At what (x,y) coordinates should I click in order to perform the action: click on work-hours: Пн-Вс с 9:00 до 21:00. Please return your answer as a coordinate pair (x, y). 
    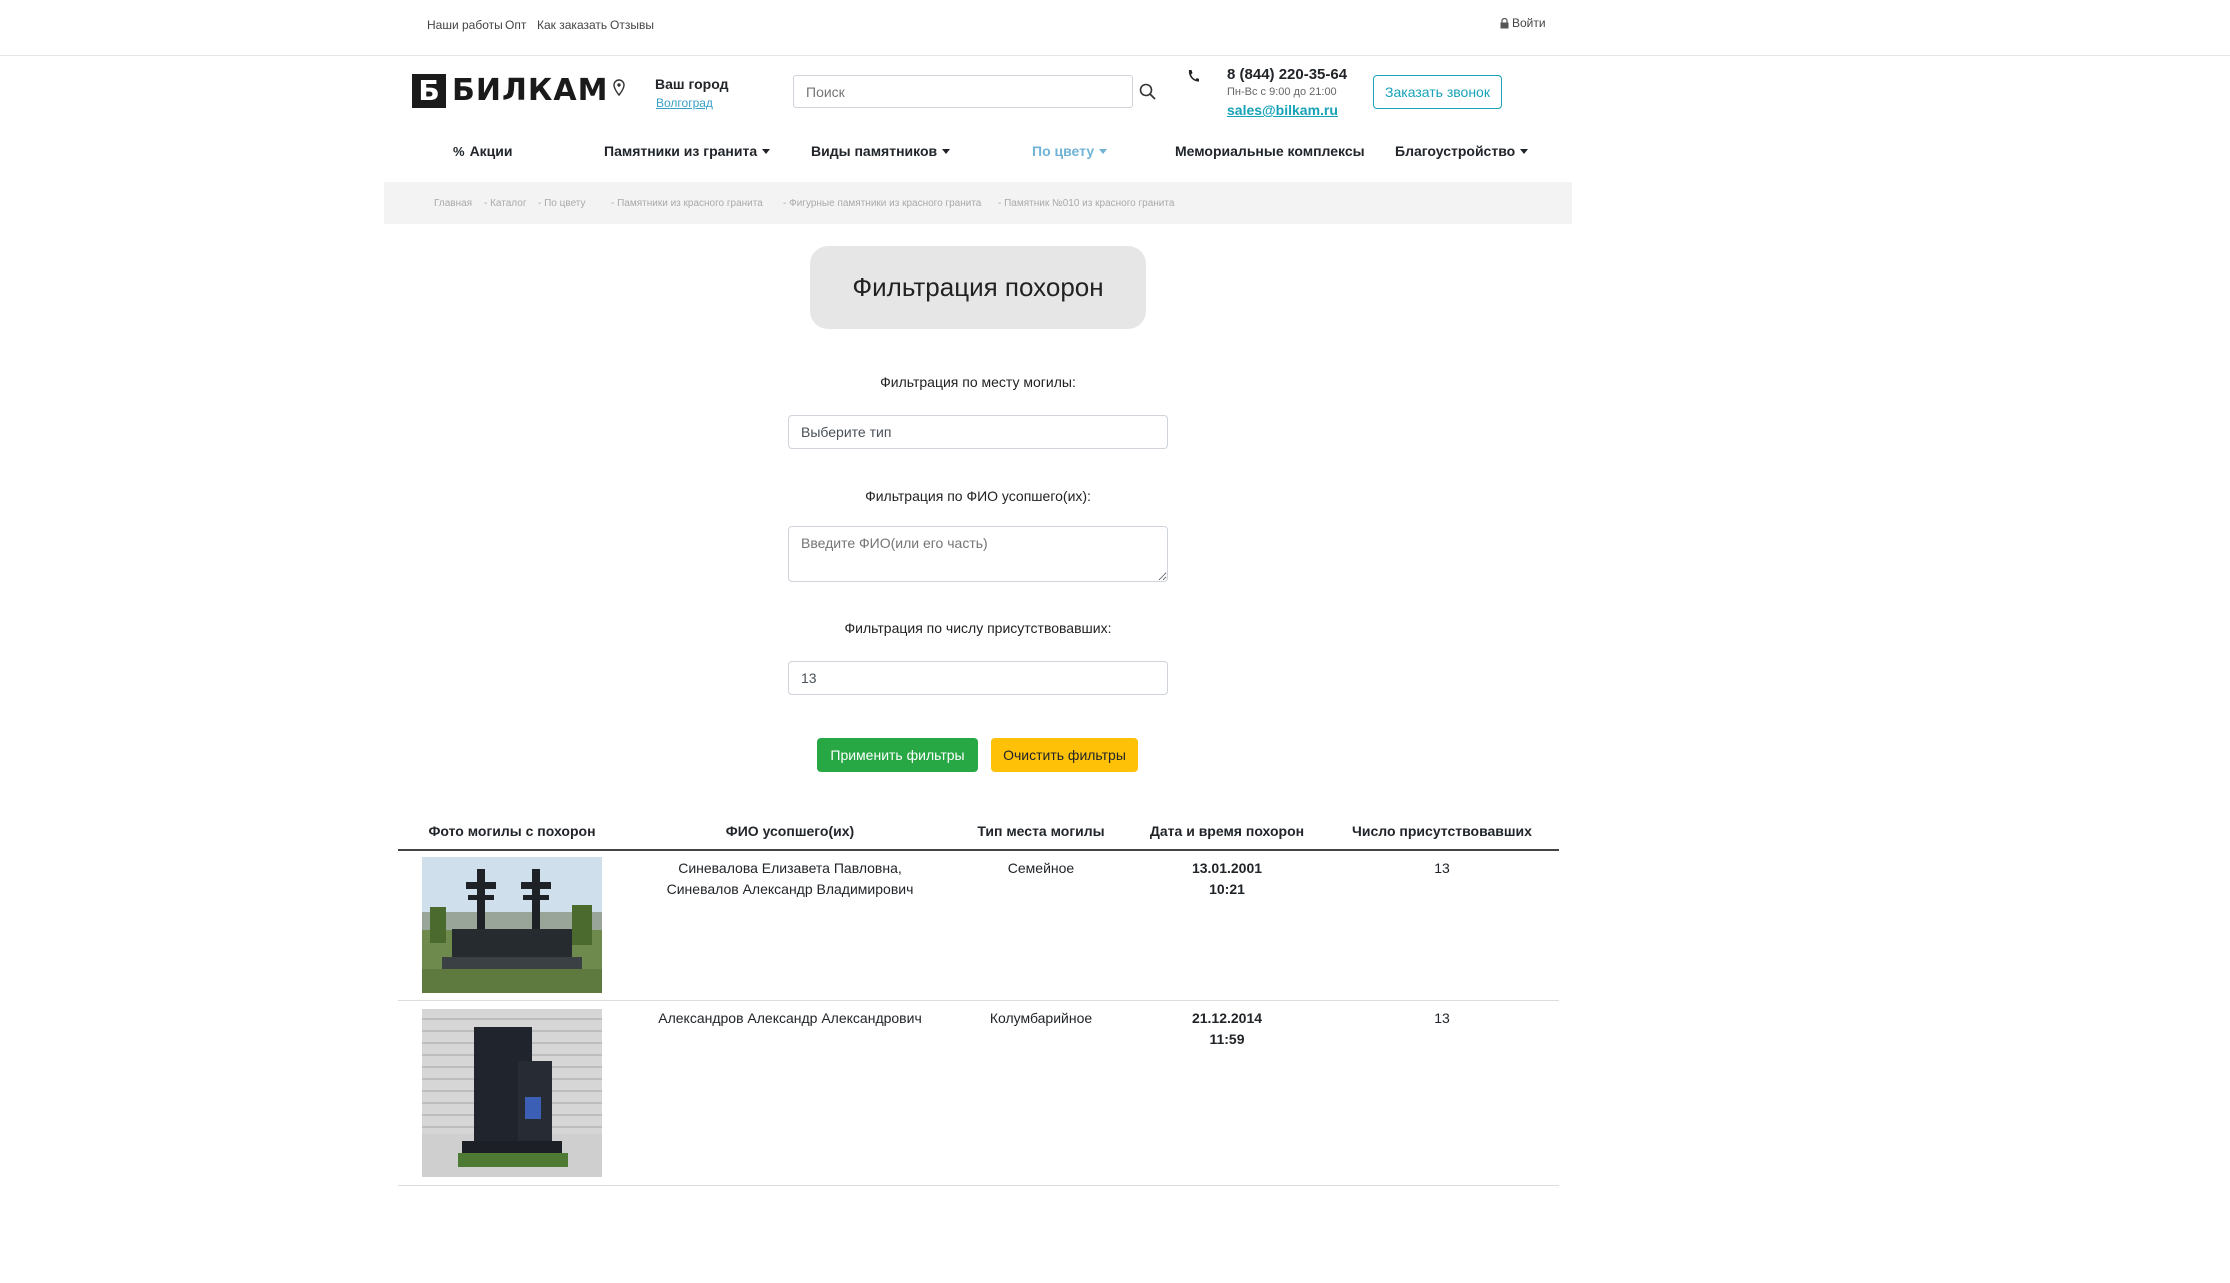
    Looking at the image, I should click on (1282, 92).